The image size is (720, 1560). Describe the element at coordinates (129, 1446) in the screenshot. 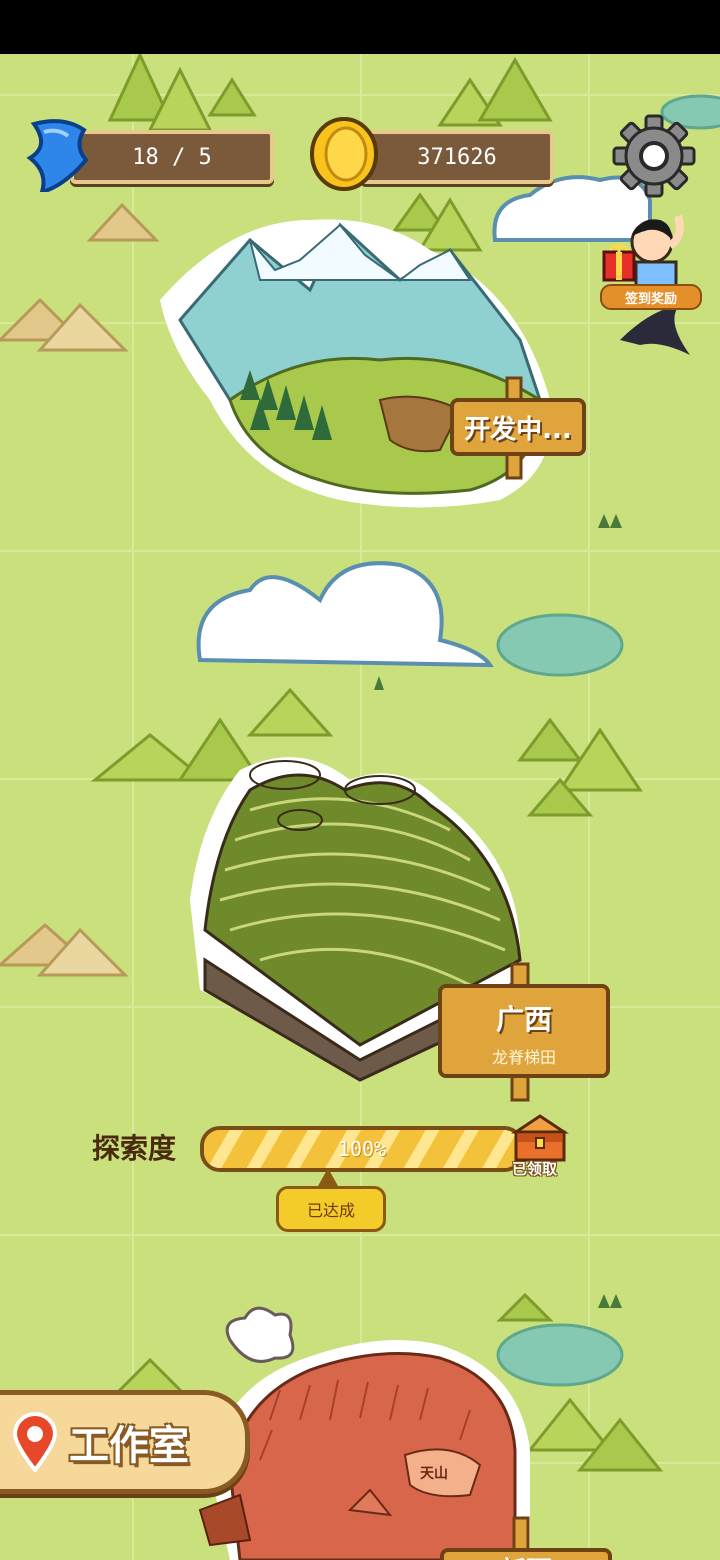

I see `studio-label: 工作室` at that location.